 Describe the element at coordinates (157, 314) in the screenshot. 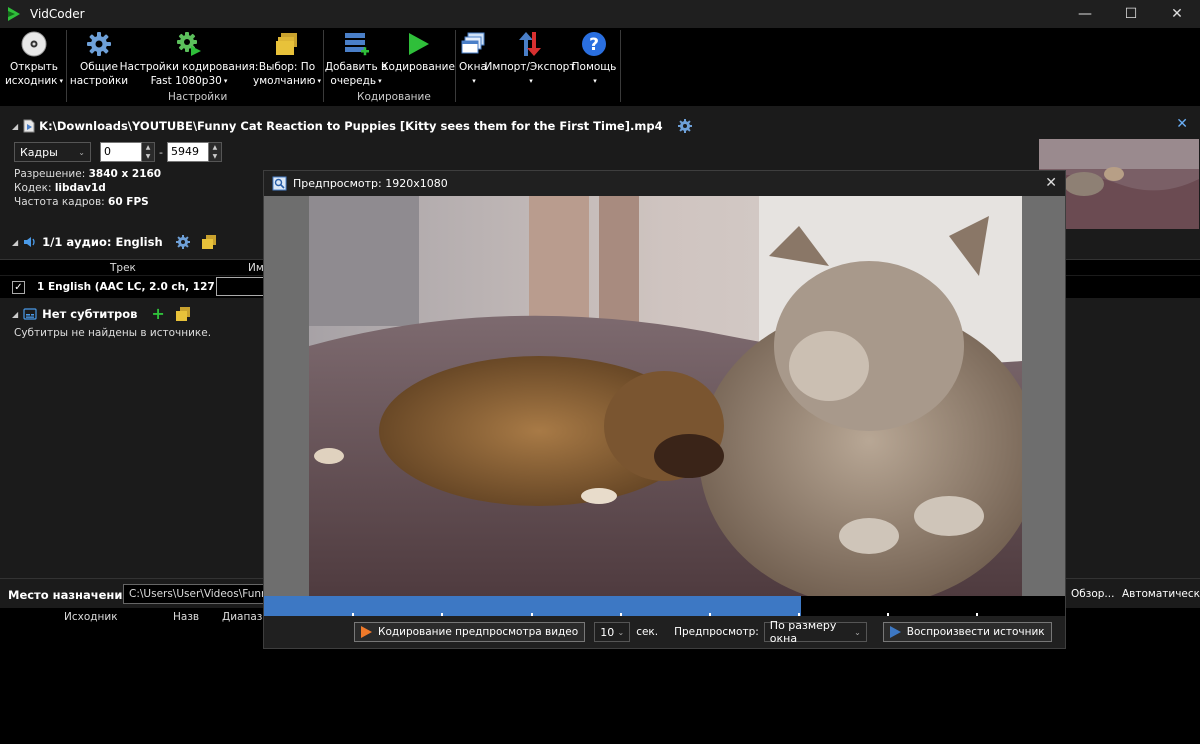

I see `add-subtitle-plus-icon: +` at that location.